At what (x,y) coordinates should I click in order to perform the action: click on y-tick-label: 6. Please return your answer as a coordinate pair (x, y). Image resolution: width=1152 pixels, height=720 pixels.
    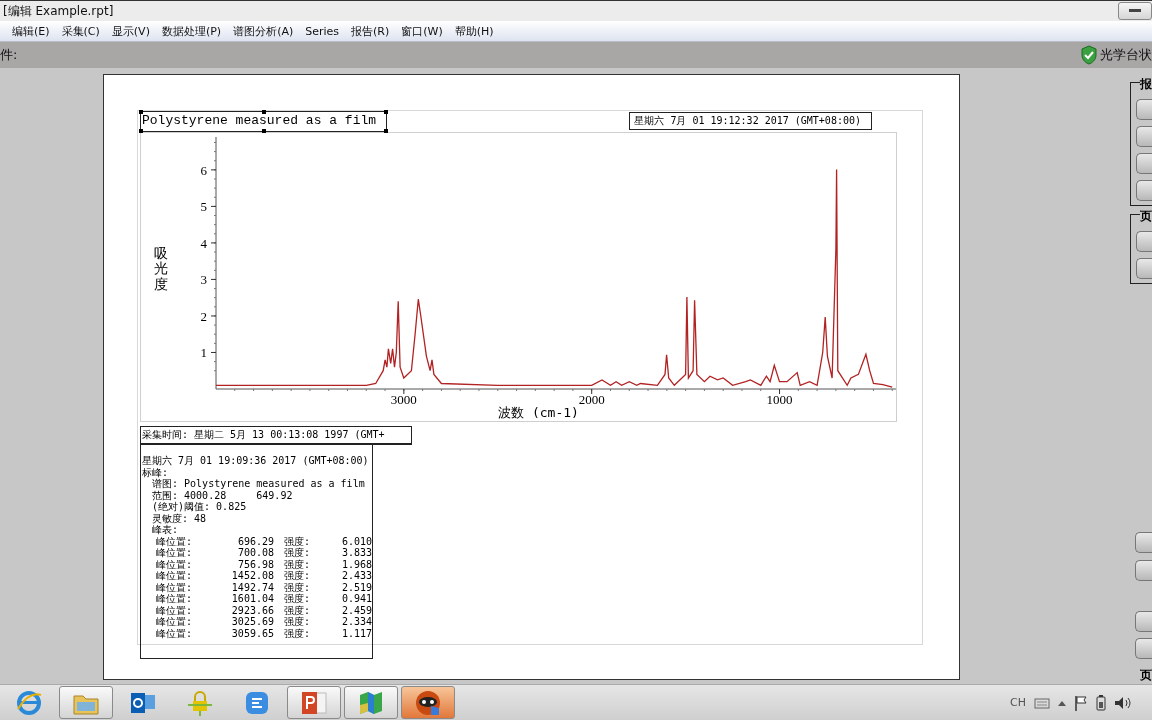
    Looking at the image, I should click on (203, 170).